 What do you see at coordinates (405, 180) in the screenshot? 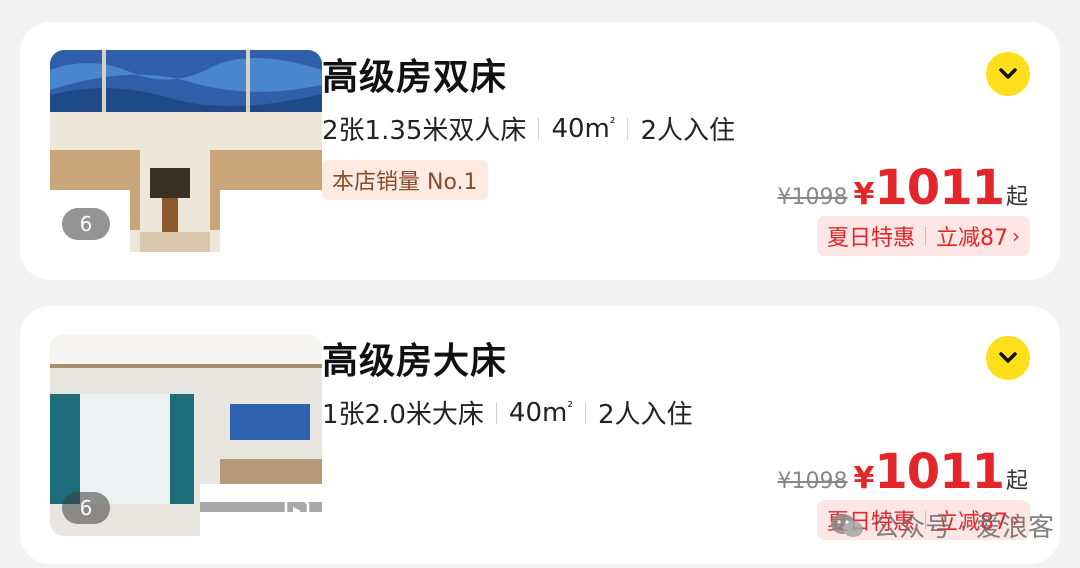
I see `sales-rank-badge: 本店销量 No.1` at bounding box center [405, 180].